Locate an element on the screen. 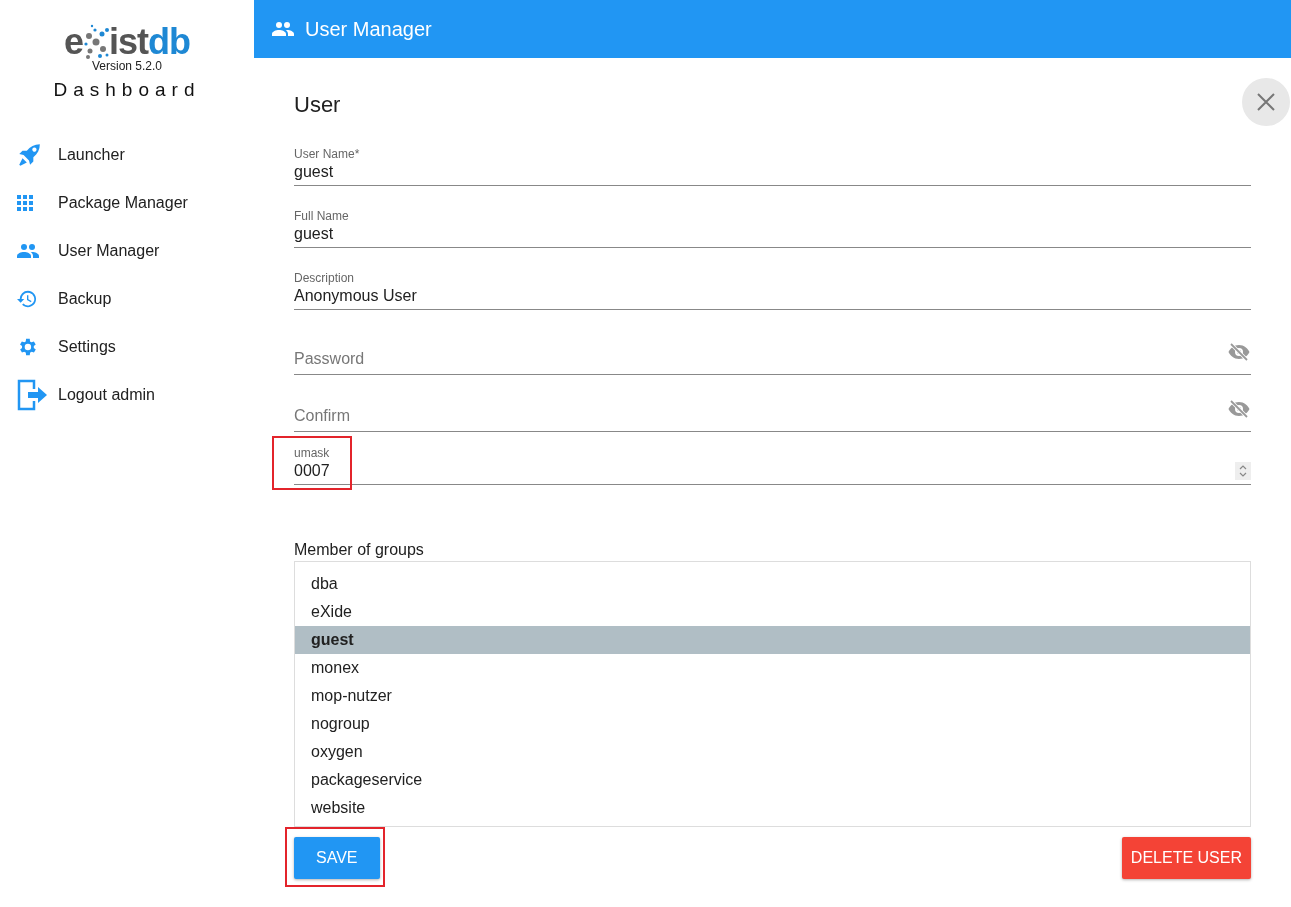  dashboard-title: Dashboard is located at coordinates (127, 90).